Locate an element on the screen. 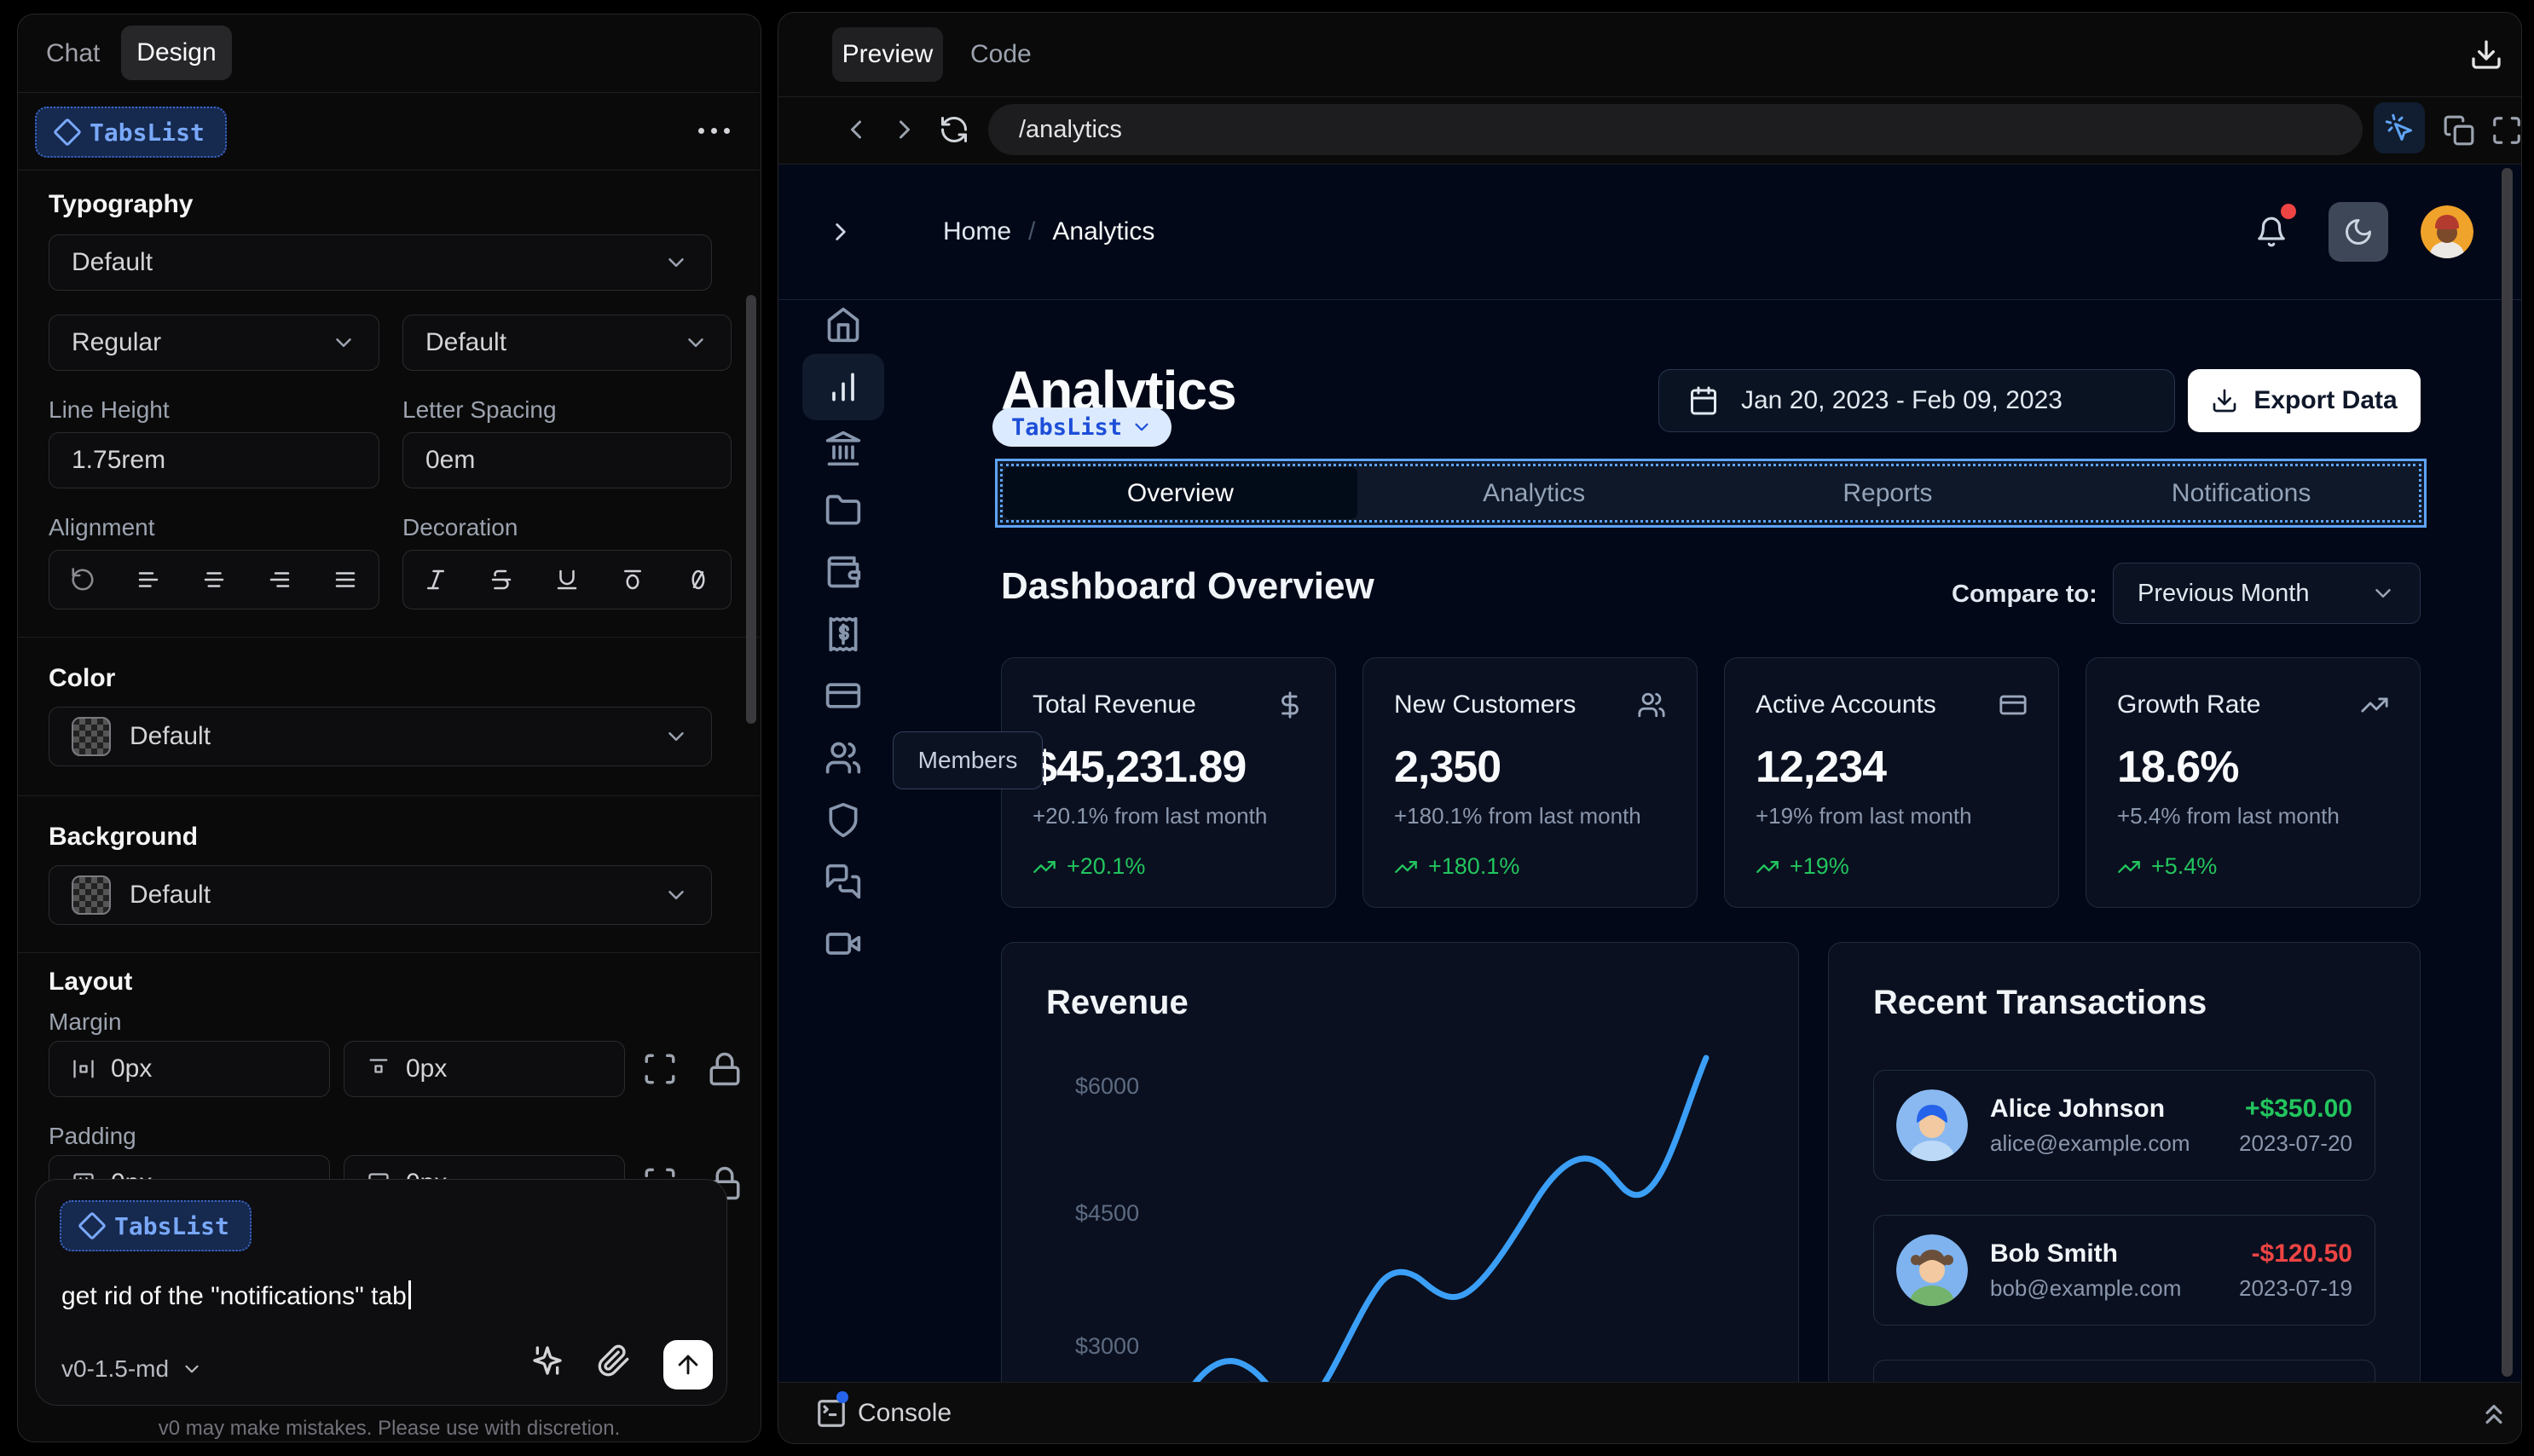 The width and height of the screenshot is (2534, 1456). selected-component-row: TabsList is located at coordinates (389, 131).